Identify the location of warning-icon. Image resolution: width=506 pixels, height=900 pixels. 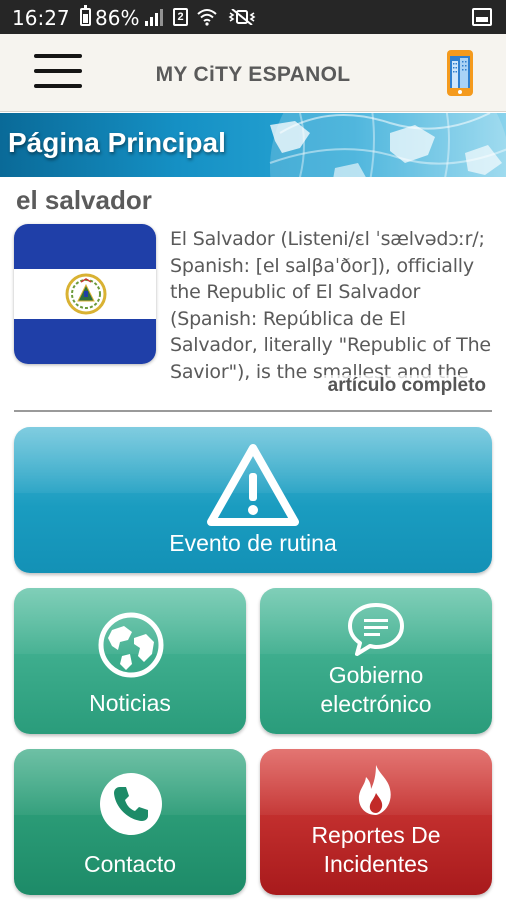
(253, 485).